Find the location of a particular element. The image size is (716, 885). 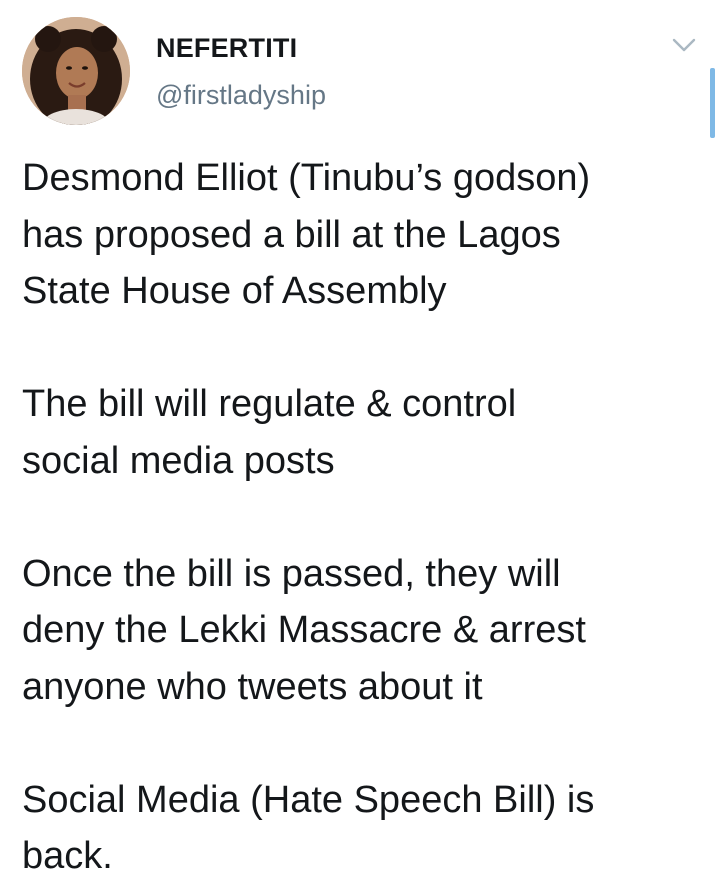

chevron-down-icon is located at coordinates (684, 45).